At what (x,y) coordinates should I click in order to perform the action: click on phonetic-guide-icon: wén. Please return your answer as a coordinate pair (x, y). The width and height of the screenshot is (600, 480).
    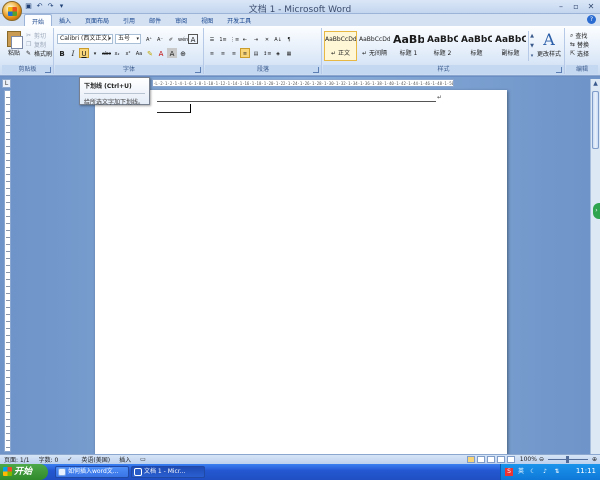
    Looking at the image, I should click on (182, 39).